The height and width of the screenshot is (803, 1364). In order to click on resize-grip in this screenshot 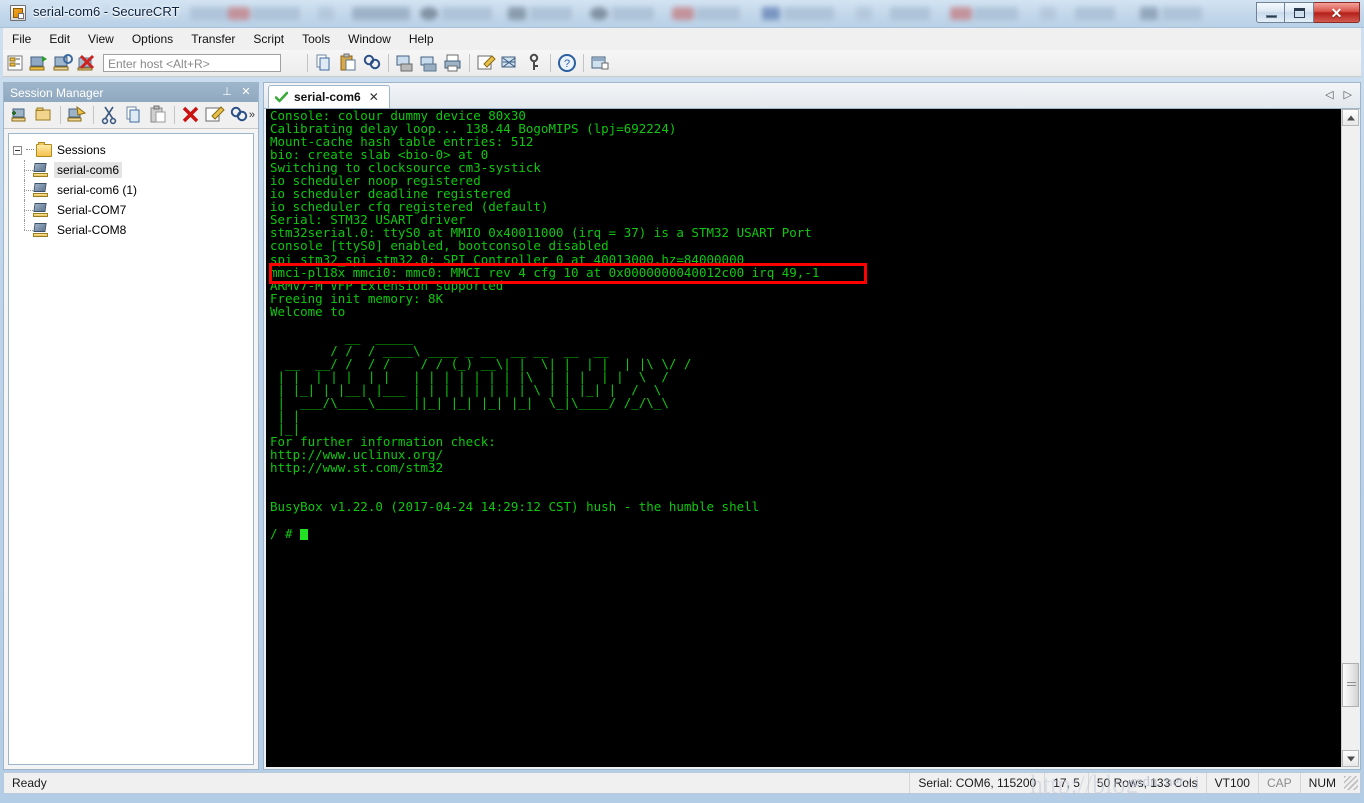, I will do `click(1351, 783)`.